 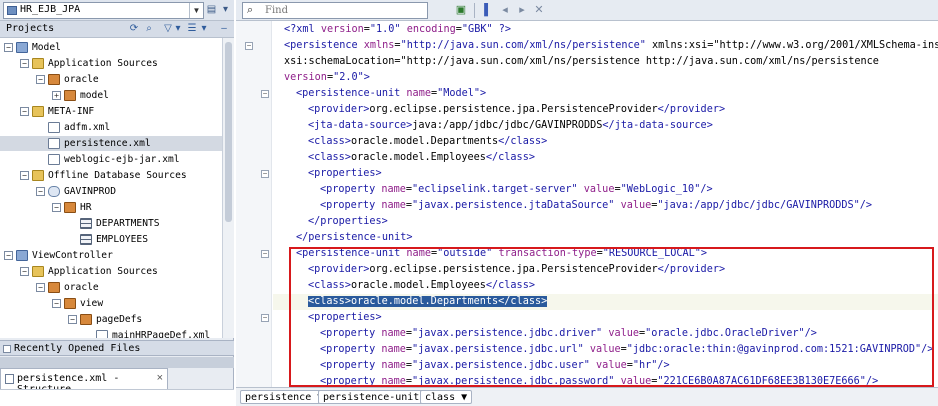 I want to click on tree-item: − view, so click(x=111, y=303).